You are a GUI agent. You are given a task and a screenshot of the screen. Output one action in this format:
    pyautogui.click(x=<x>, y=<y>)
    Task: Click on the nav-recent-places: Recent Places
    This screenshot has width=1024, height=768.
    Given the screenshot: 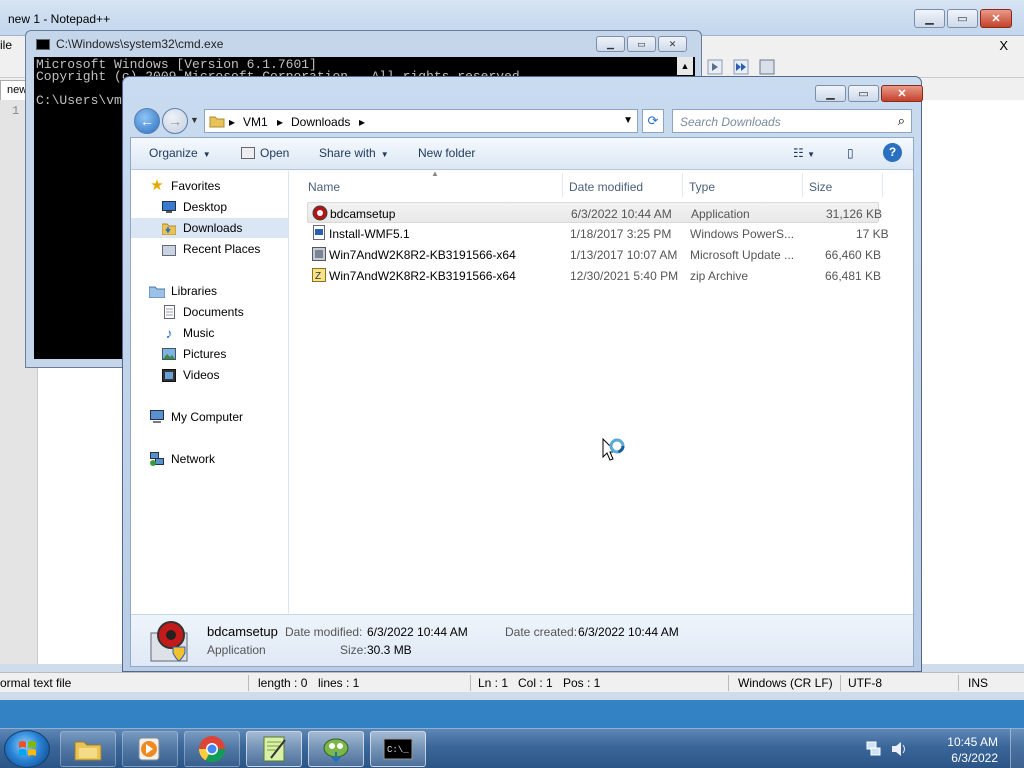 What is the action you would take?
    pyautogui.click(x=210, y=249)
    